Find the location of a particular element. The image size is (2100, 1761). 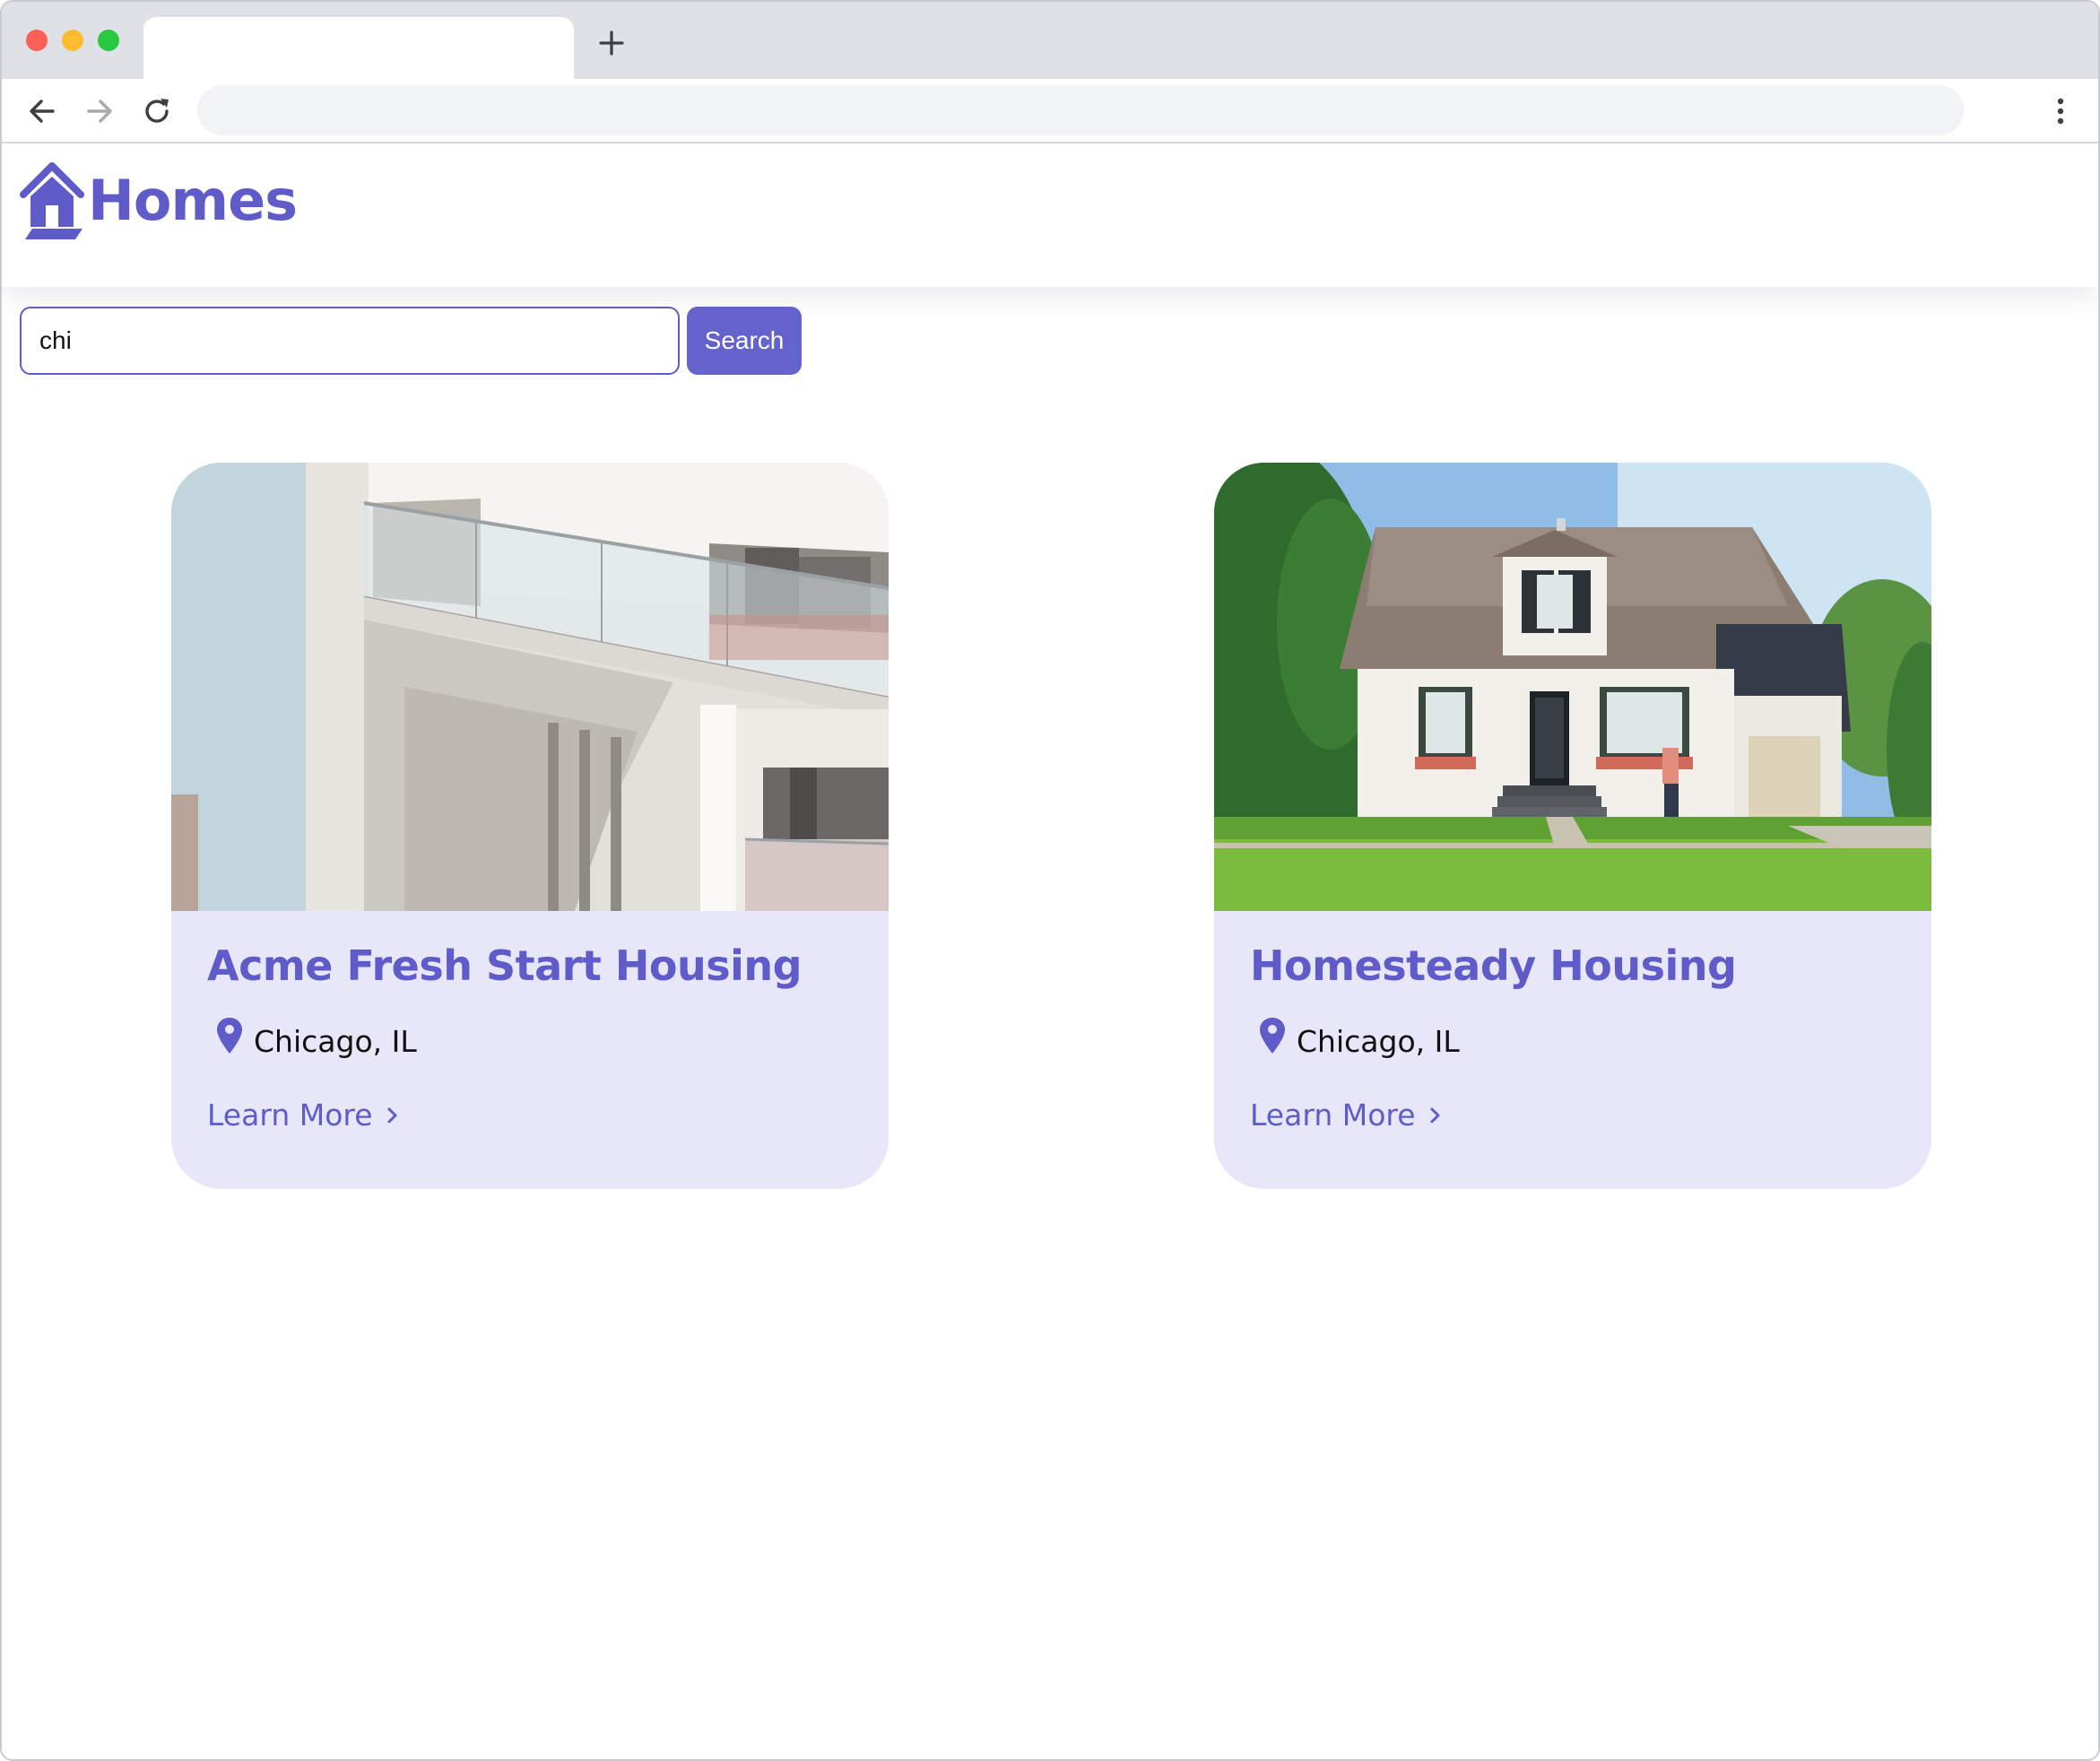

reload-button is located at coordinates (157, 111).